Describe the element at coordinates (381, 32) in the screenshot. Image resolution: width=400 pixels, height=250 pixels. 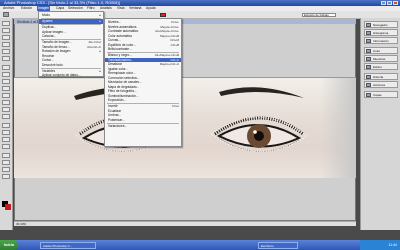
I see `panel-histograma: Histograma` at that location.